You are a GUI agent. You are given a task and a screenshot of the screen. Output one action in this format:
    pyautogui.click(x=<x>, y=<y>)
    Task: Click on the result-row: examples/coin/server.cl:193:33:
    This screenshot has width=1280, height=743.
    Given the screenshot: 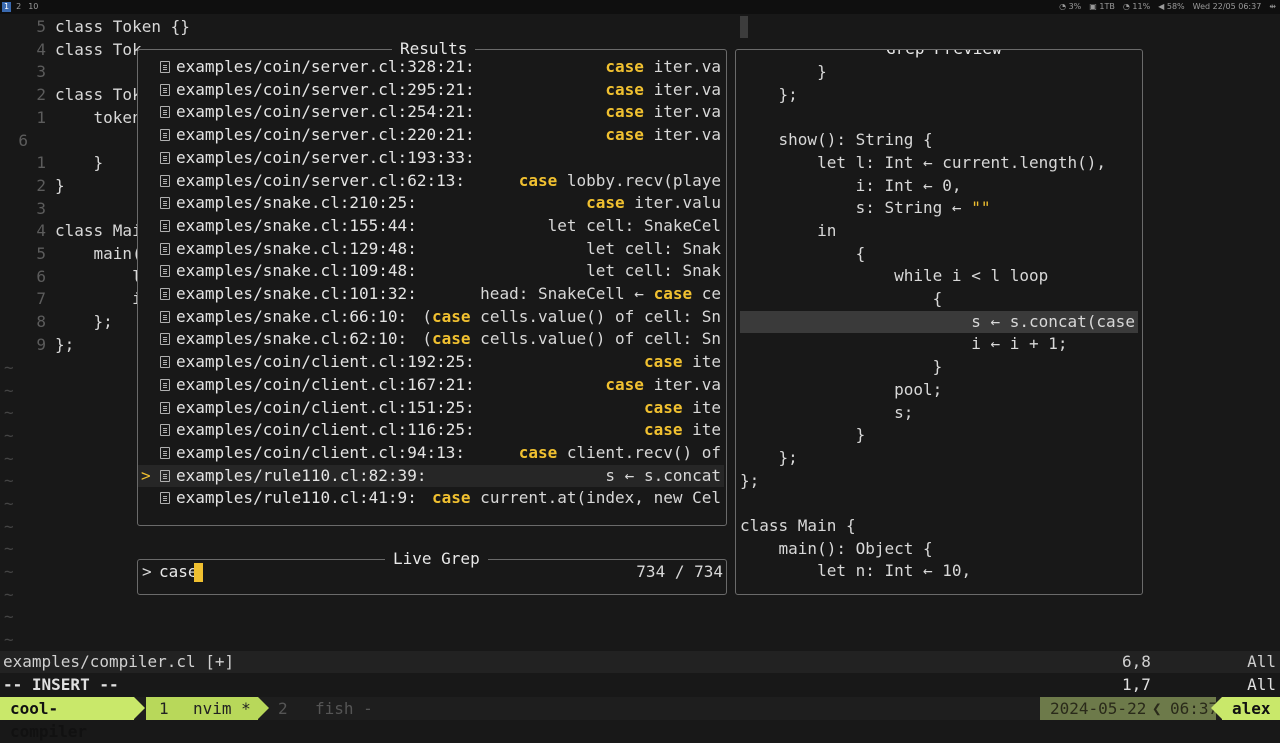 What is the action you would take?
    pyautogui.click(x=431, y=158)
    